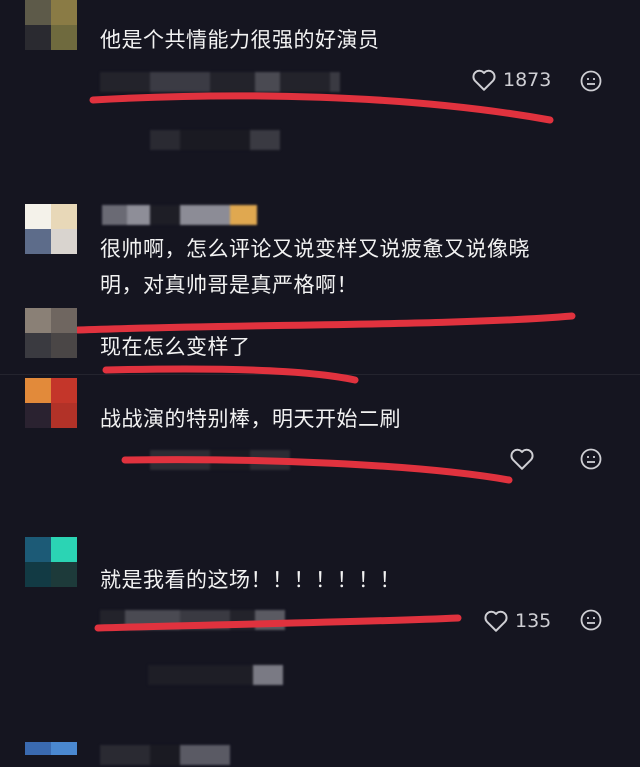 This screenshot has height=767, width=640. What do you see at coordinates (315, 249) in the screenshot?
I see `comment-text-line-1: 很帅啊，怎么评论又说变样又说疲惫又说像晓` at bounding box center [315, 249].